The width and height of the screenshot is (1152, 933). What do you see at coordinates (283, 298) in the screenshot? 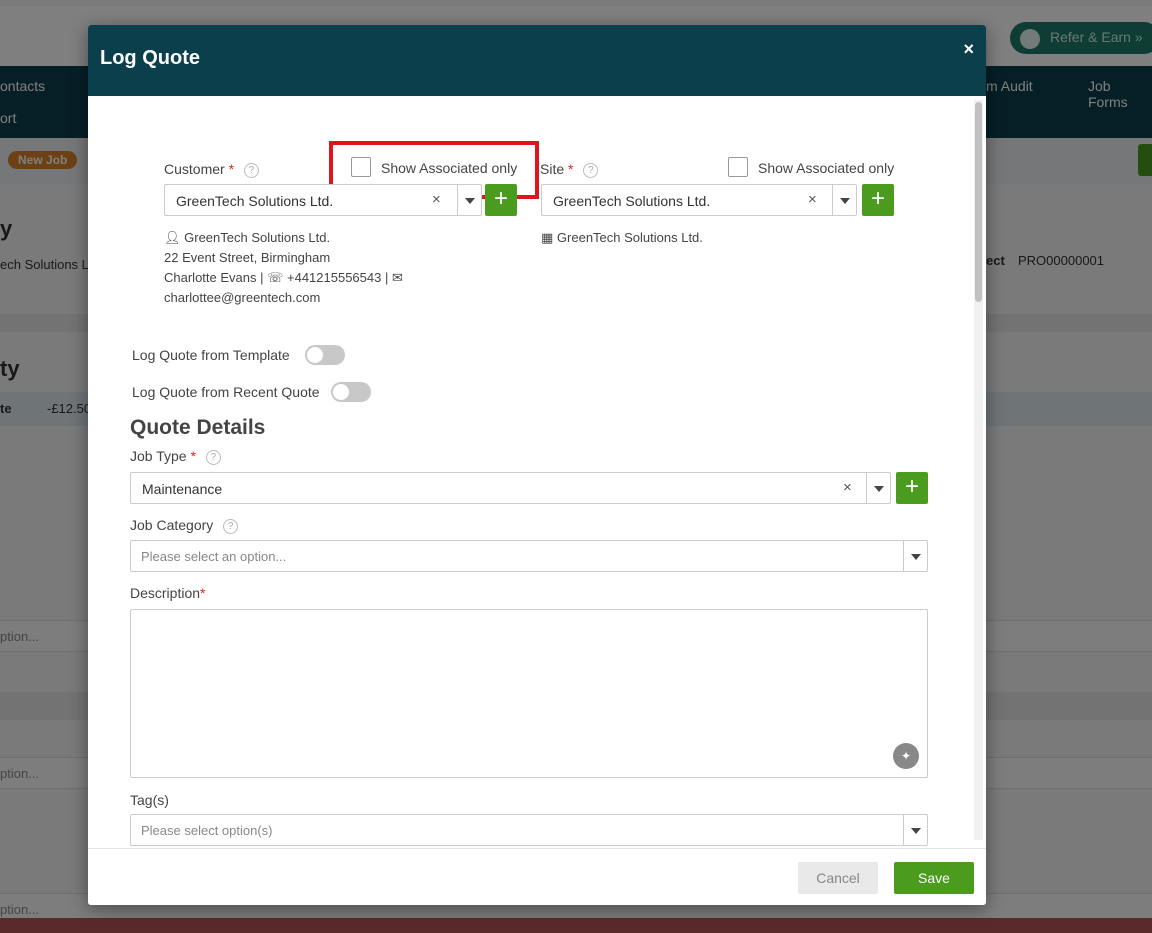
I see `customer-email: charlottee@greentech.com` at bounding box center [283, 298].